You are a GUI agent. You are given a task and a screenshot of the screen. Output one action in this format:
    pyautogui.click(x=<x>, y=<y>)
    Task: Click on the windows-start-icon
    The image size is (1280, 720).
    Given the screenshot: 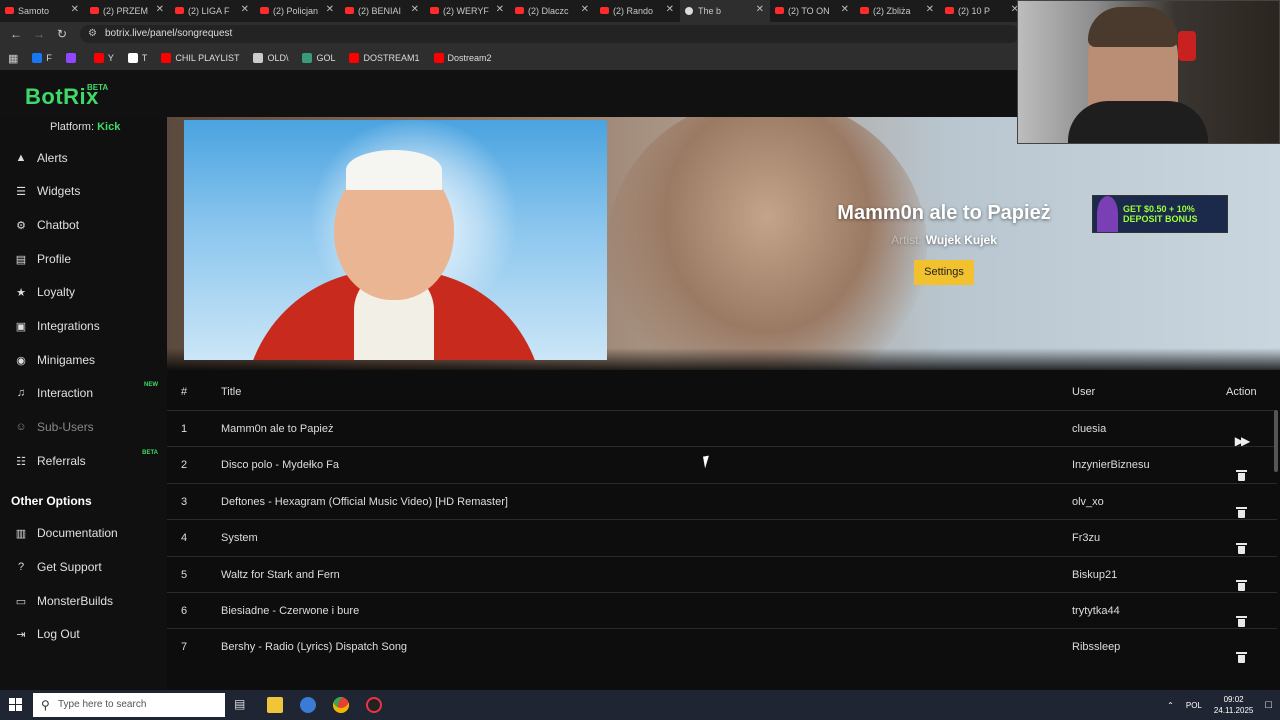 What is the action you would take?
    pyautogui.click(x=15, y=704)
    